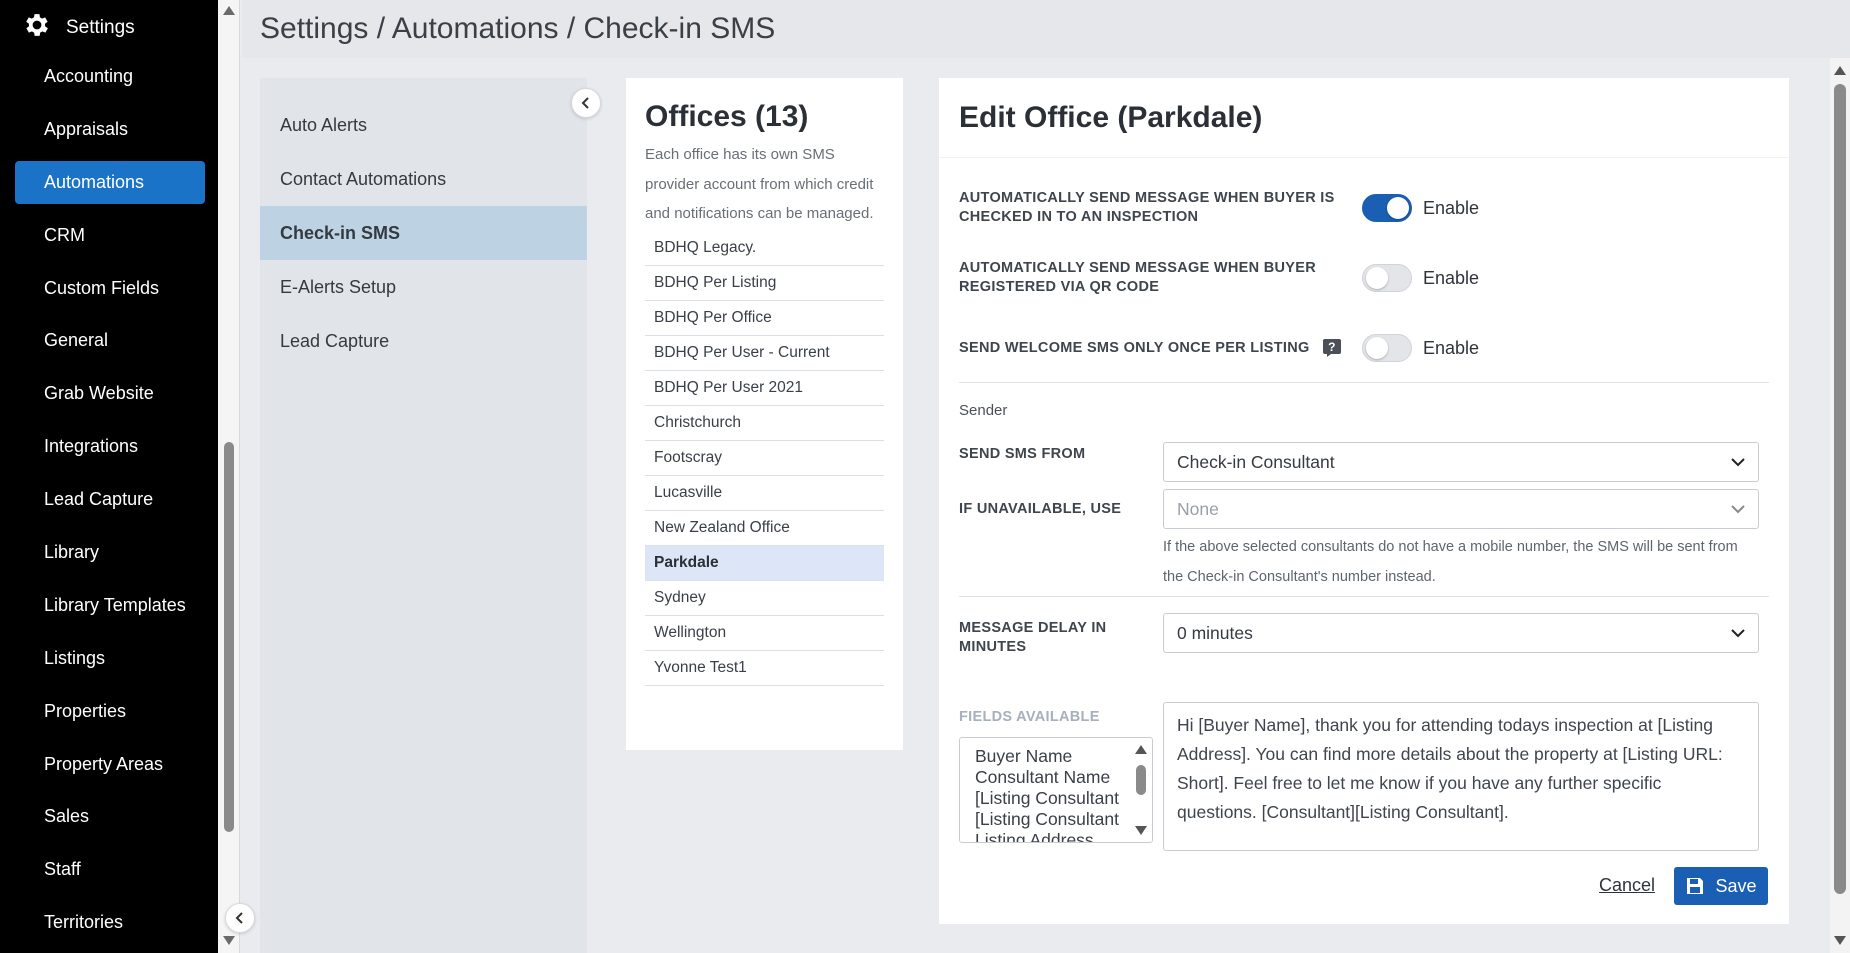  Describe the element at coordinates (423, 125) in the screenshot. I see `subnav-item-auto-alerts: Auto Alerts` at that location.